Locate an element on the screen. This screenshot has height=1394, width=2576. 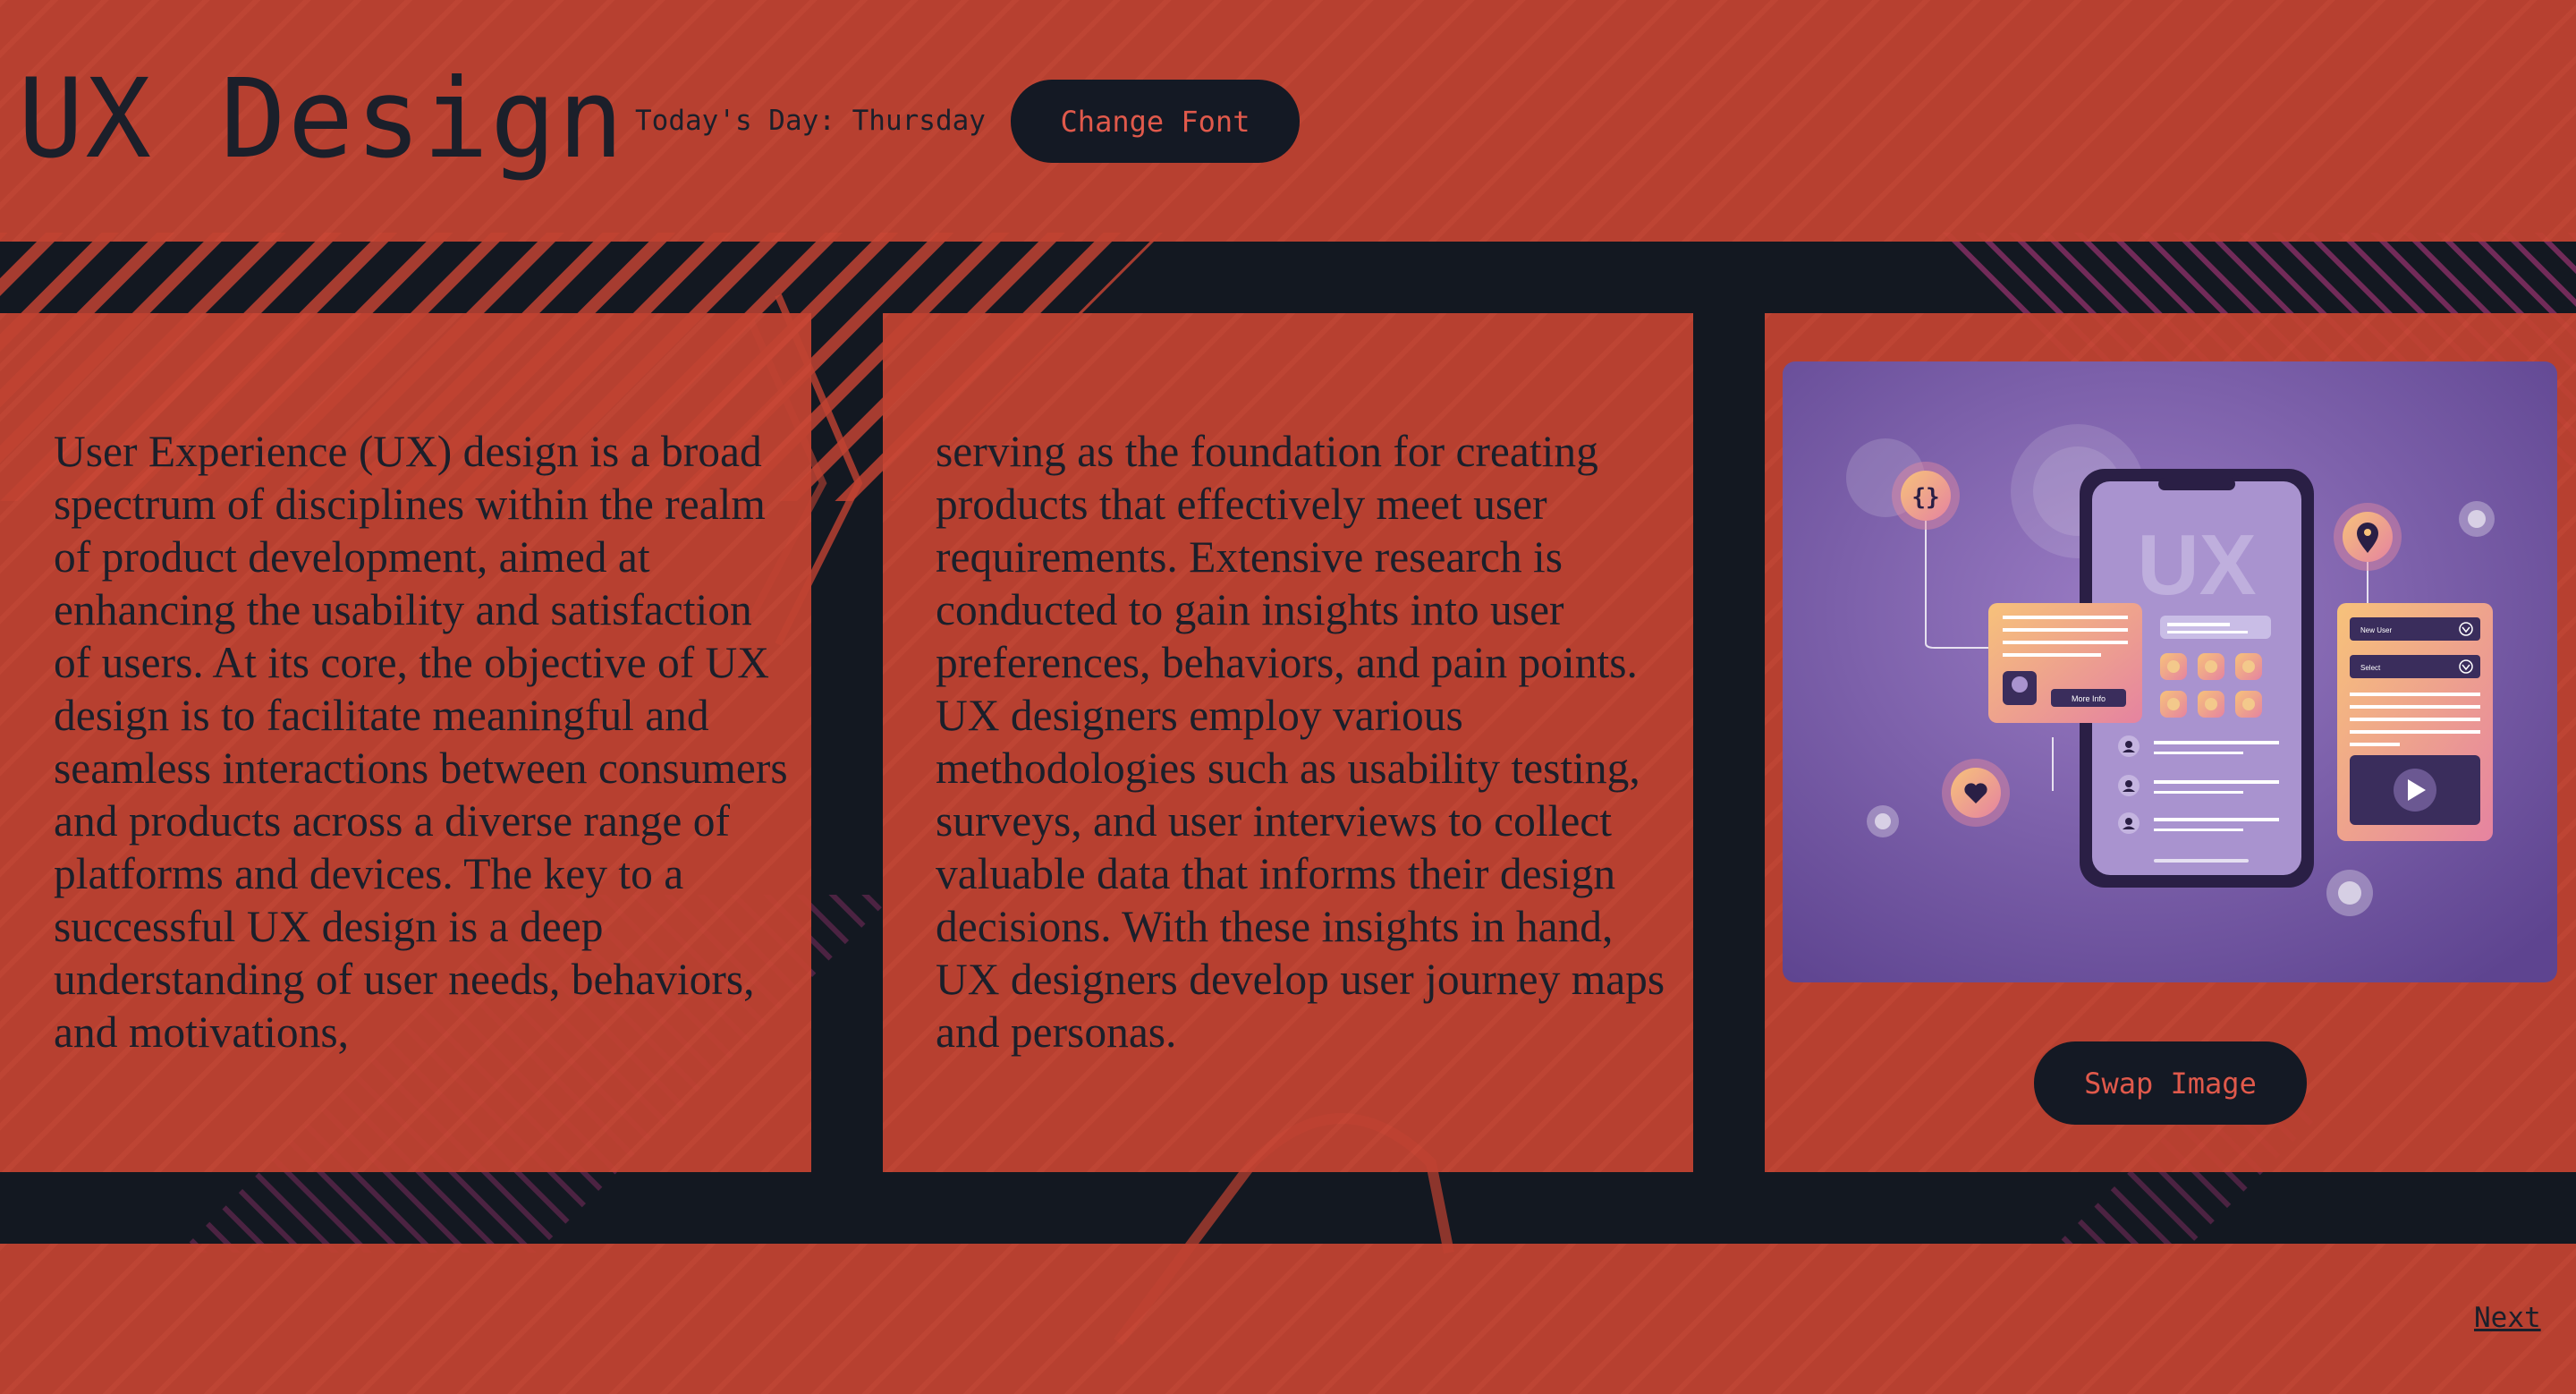
more-info-label: More Info is located at coordinates (2089, 699).